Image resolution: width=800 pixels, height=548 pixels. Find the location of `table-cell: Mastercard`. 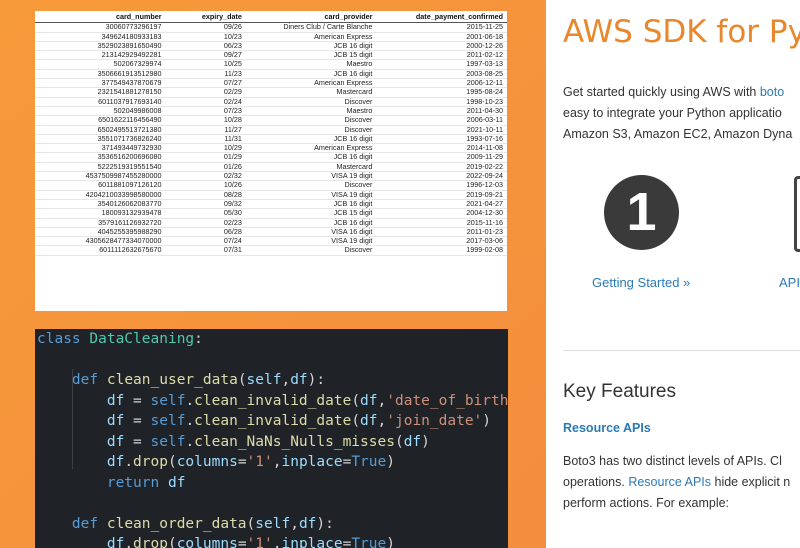

table-cell: Mastercard is located at coordinates (311, 93).